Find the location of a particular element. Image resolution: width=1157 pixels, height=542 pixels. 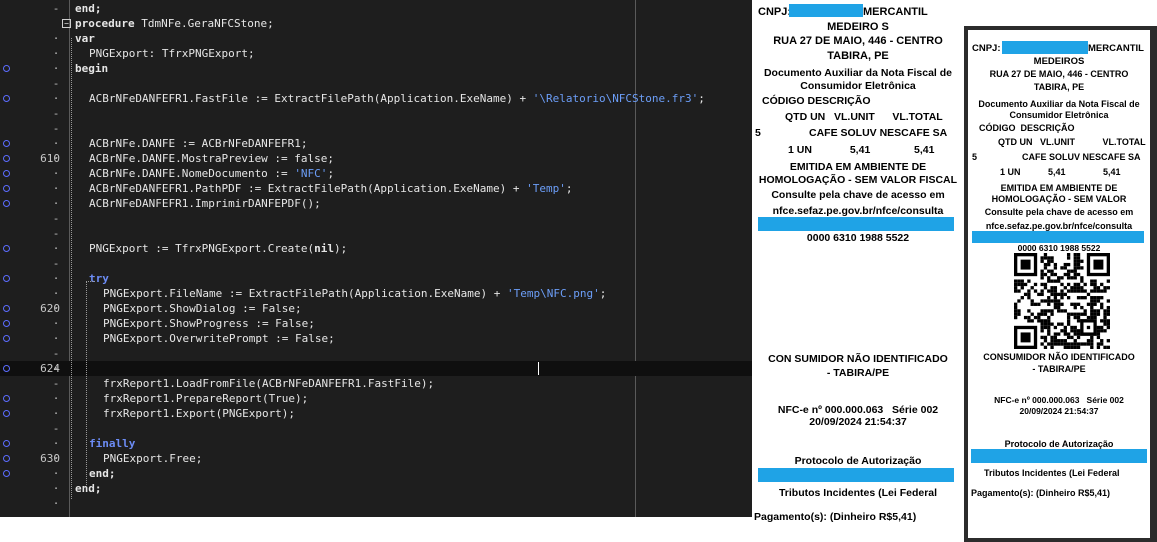

code-line: 620 · PNGExport.ShowDialog := False; is located at coordinates (376, 308).